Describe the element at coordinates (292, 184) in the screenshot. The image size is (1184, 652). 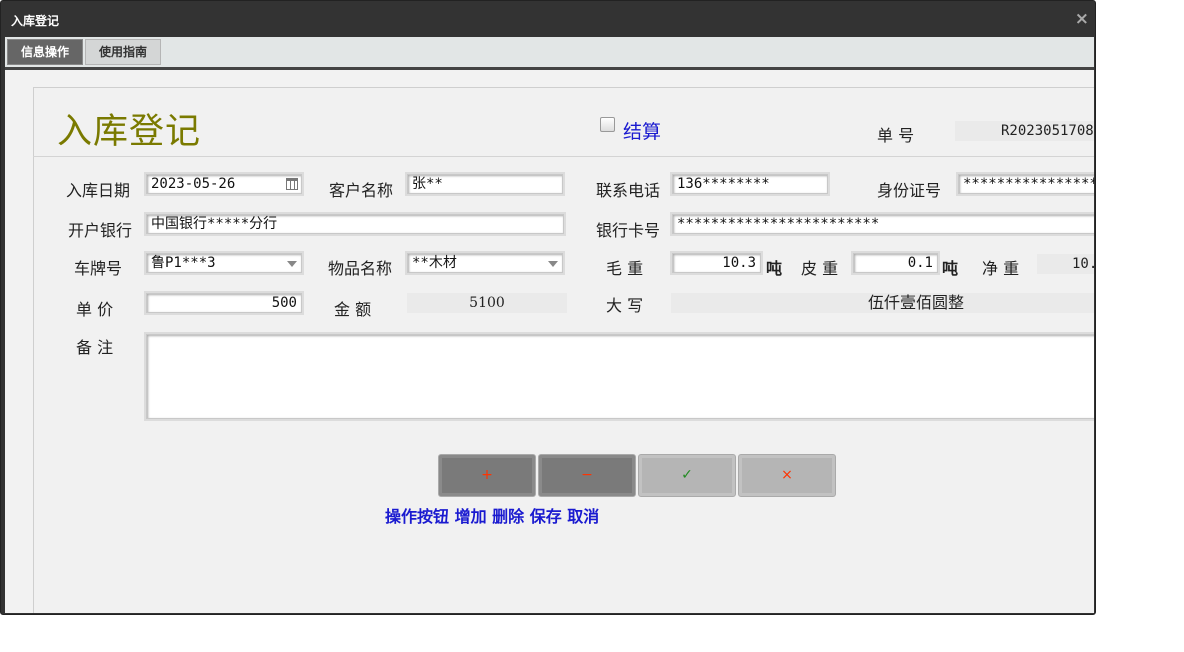
I see `calendar-icon` at that location.